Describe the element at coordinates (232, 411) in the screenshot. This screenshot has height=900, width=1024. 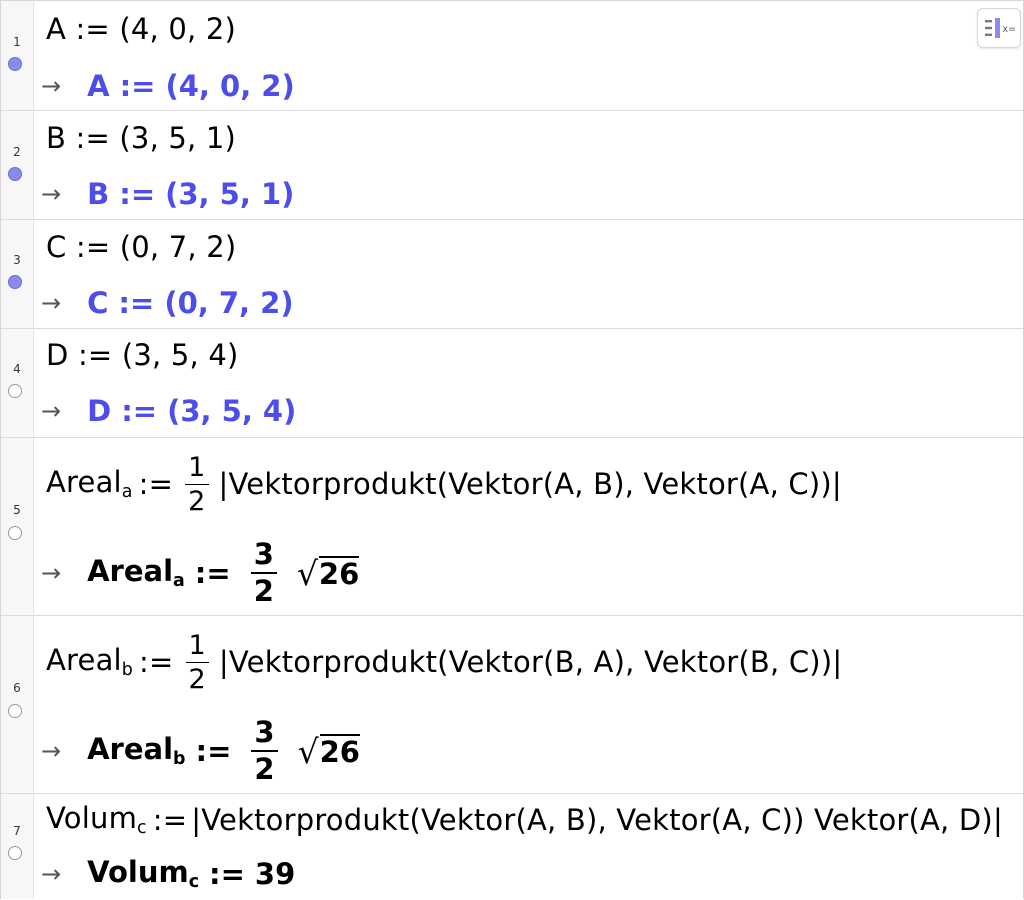
I see `output-value: (3, 5, 4)` at that location.